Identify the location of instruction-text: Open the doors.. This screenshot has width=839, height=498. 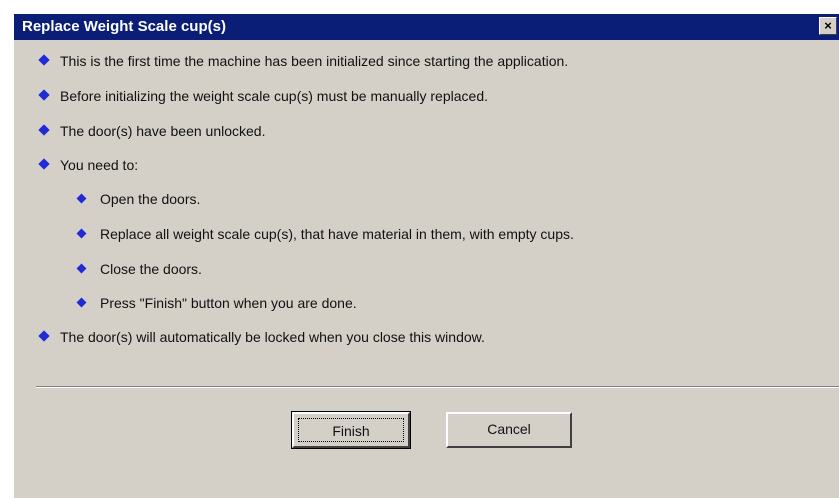
(150, 199).